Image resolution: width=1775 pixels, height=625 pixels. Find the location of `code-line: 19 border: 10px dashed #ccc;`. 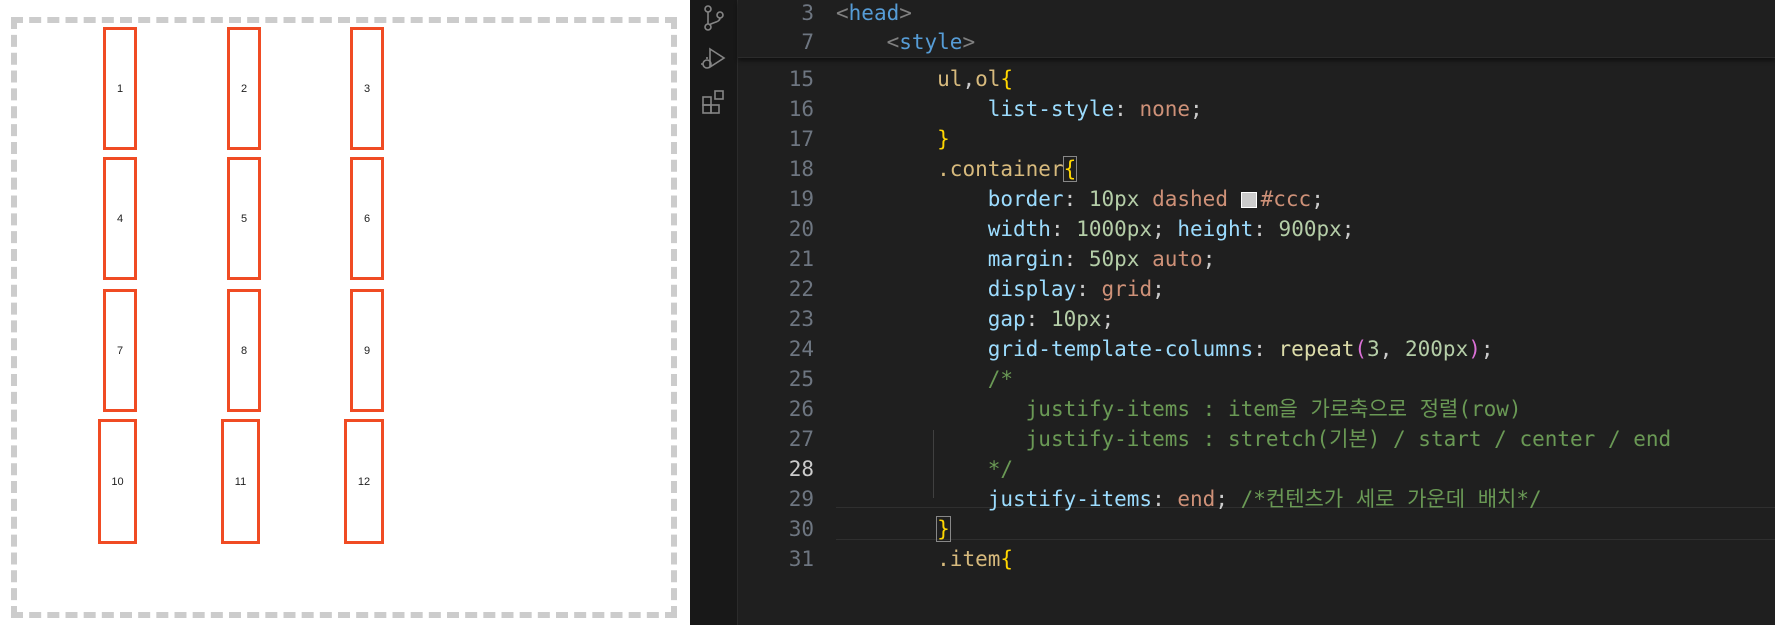

code-line: 19 border: 10px dashed #ccc; is located at coordinates (1256, 199).